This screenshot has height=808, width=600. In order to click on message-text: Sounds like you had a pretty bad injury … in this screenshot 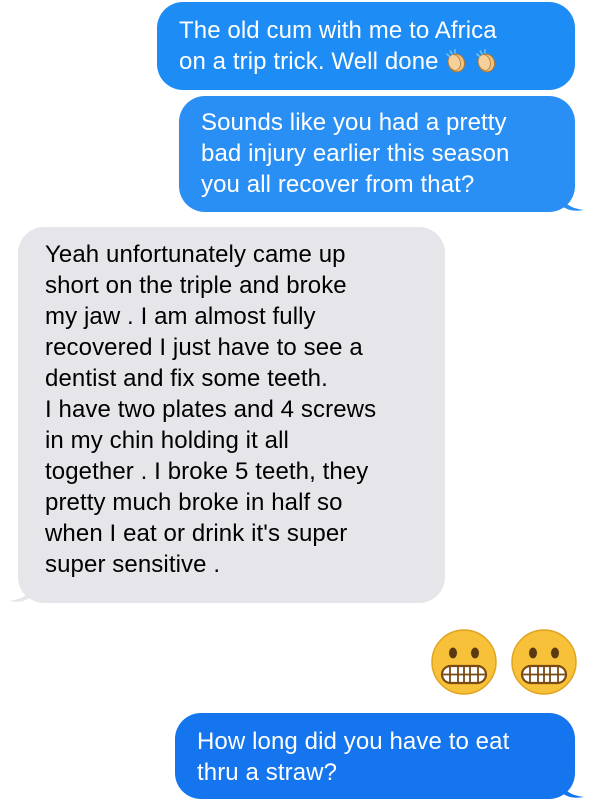, I will do `click(355, 153)`.